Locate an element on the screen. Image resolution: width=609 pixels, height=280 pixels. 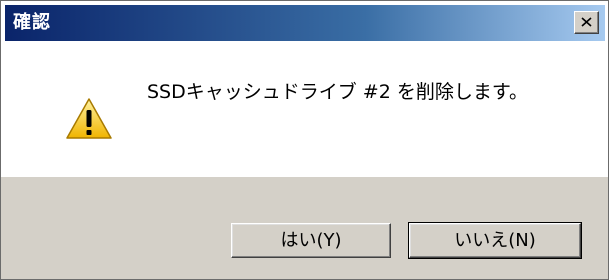
window-title: 確認 is located at coordinates (32, 22).